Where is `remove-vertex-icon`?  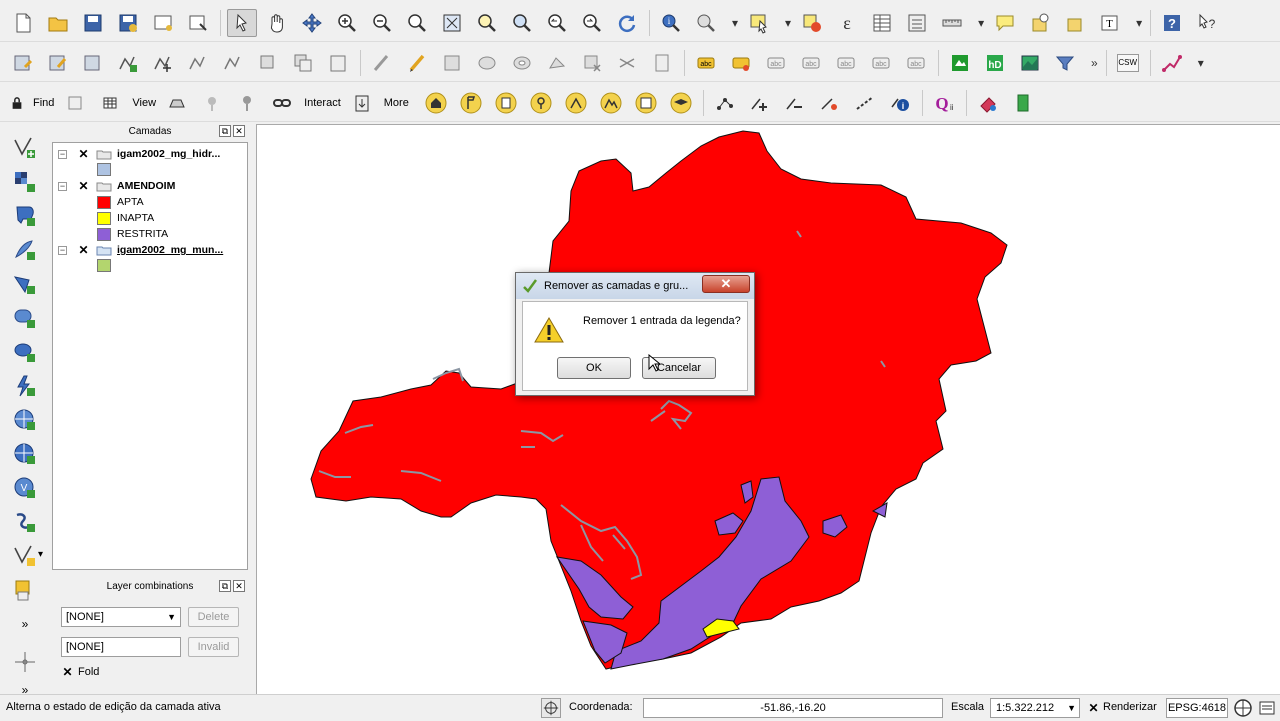 remove-vertex-icon is located at coordinates (795, 103).